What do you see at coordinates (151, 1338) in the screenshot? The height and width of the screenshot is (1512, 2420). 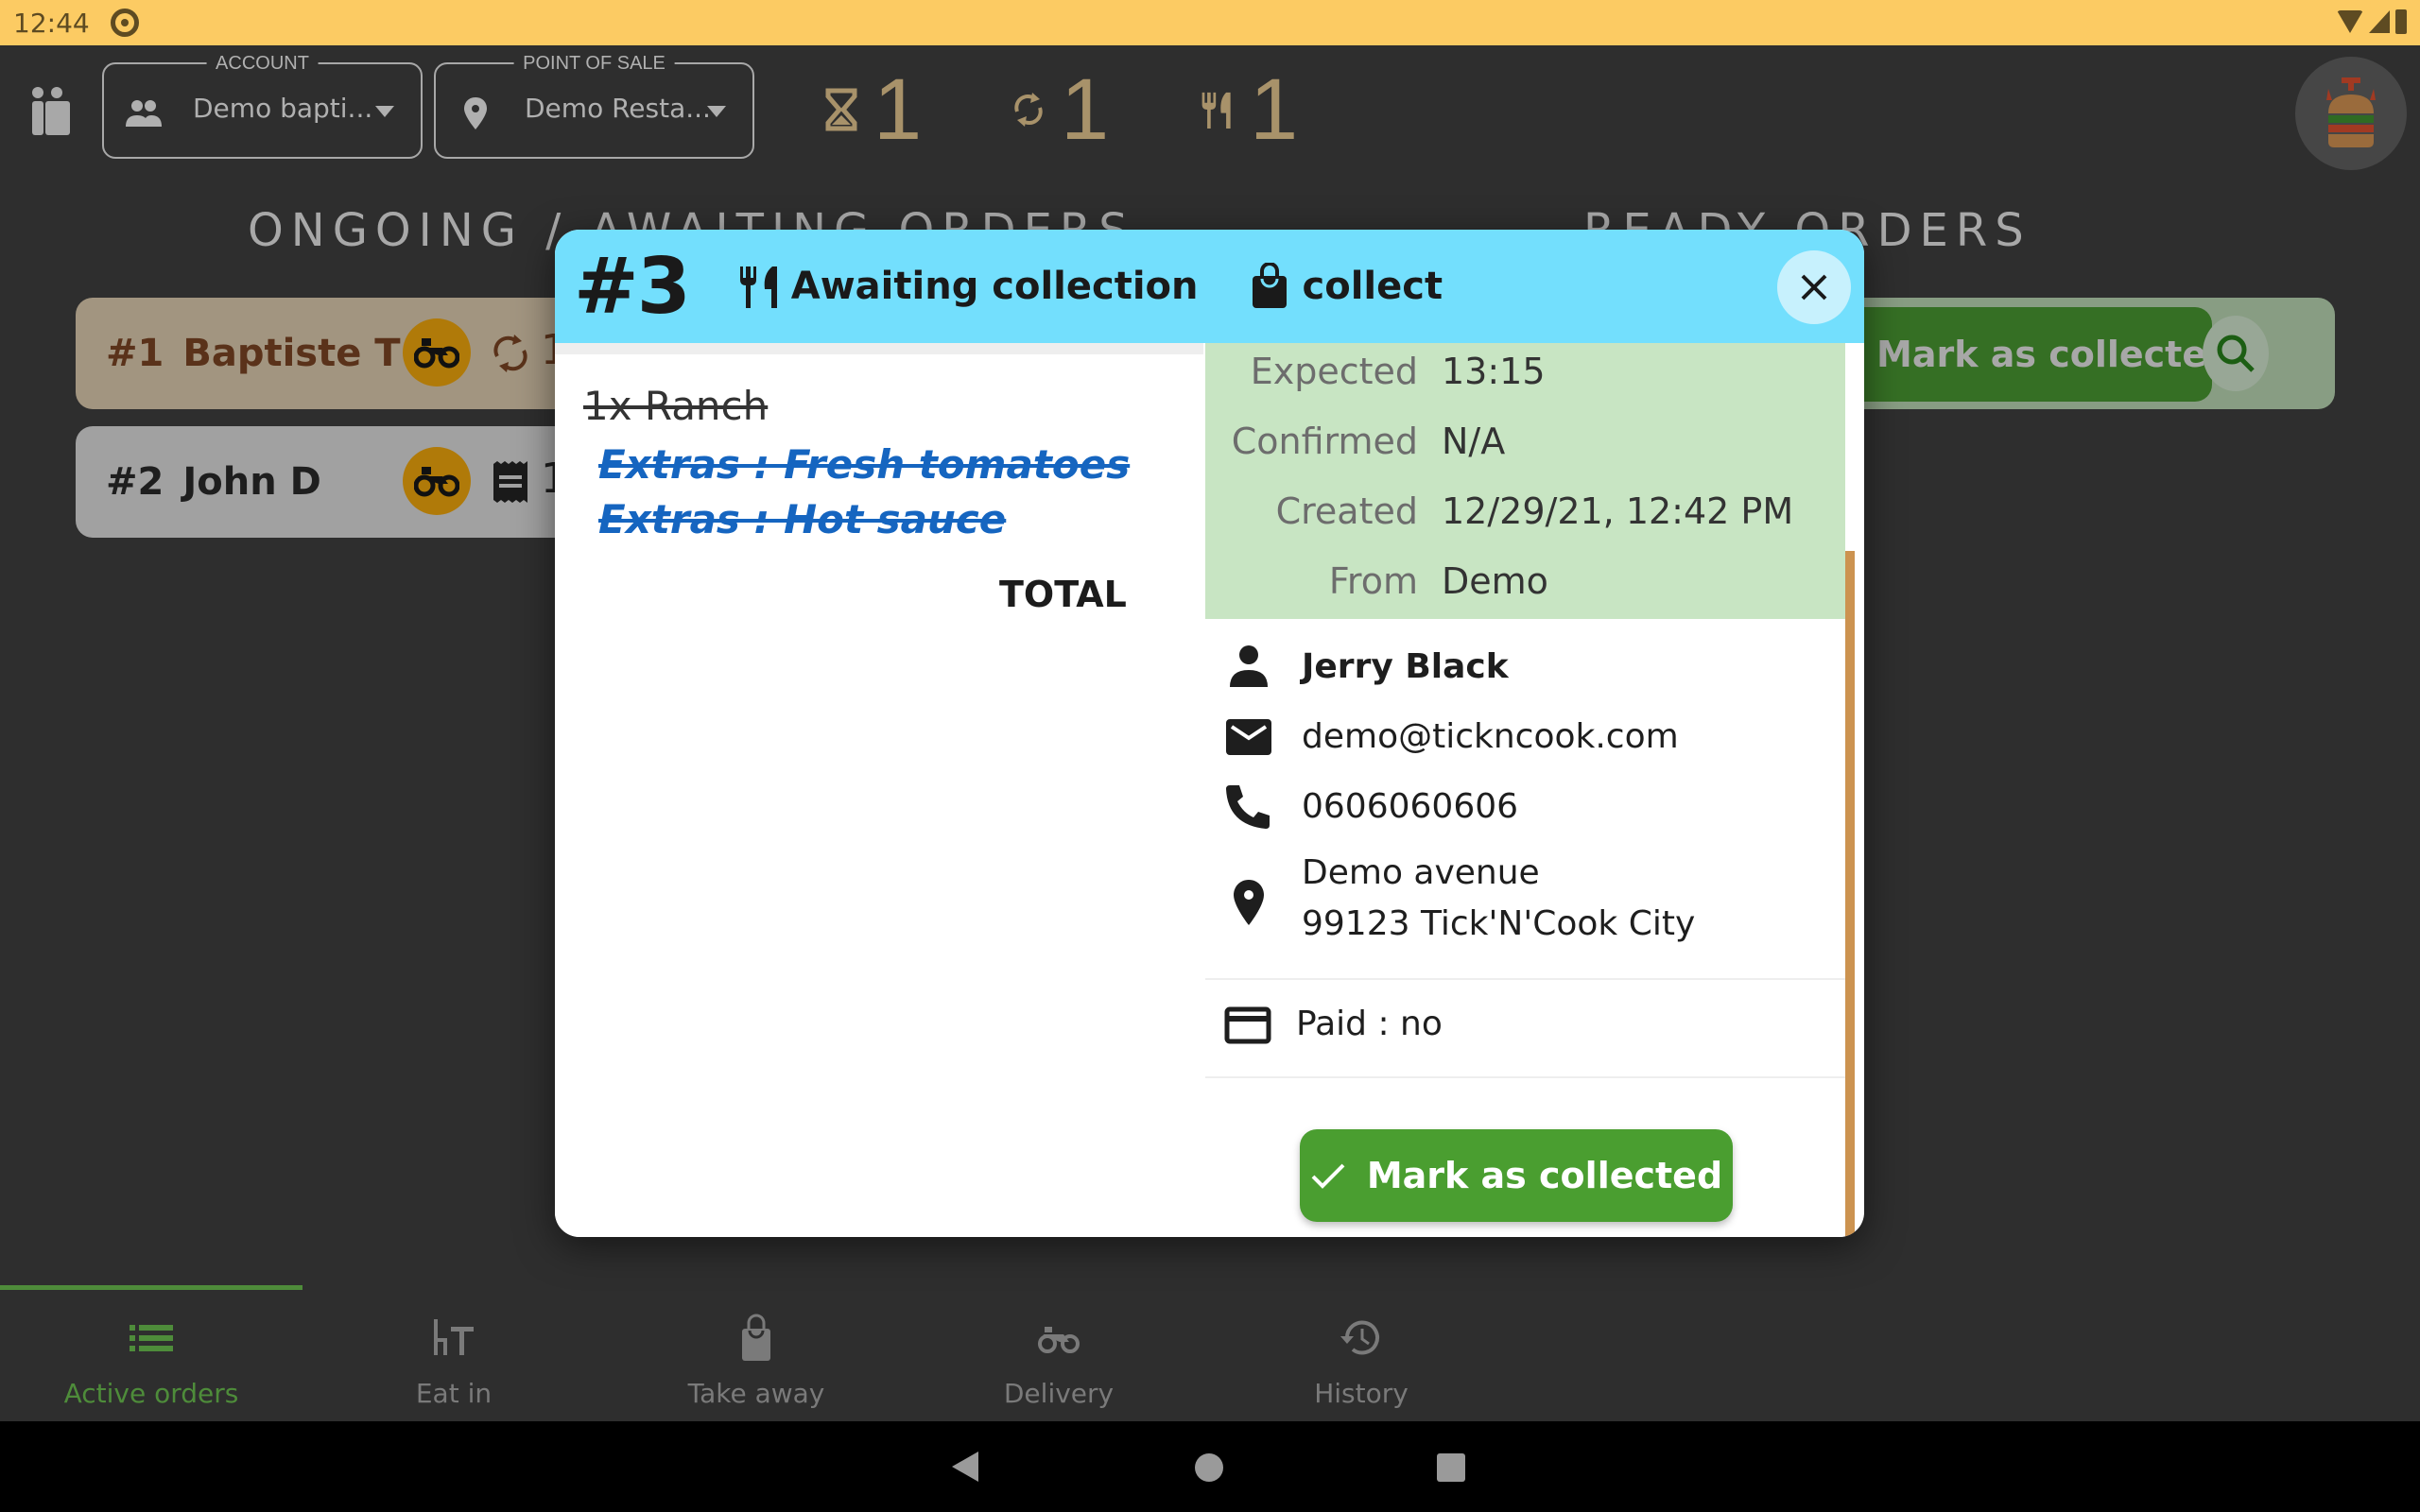 I see `list-icon` at bounding box center [151, 1338].